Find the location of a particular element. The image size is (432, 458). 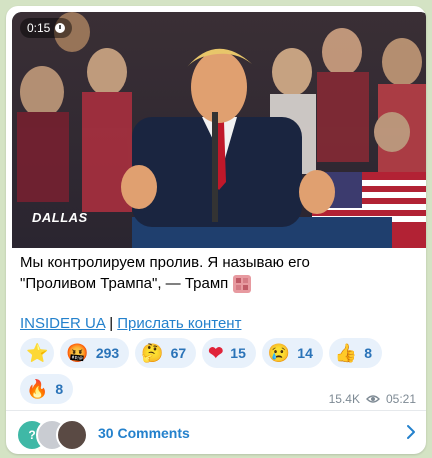

chevron-right-icon is located at coordinates (411, 432).